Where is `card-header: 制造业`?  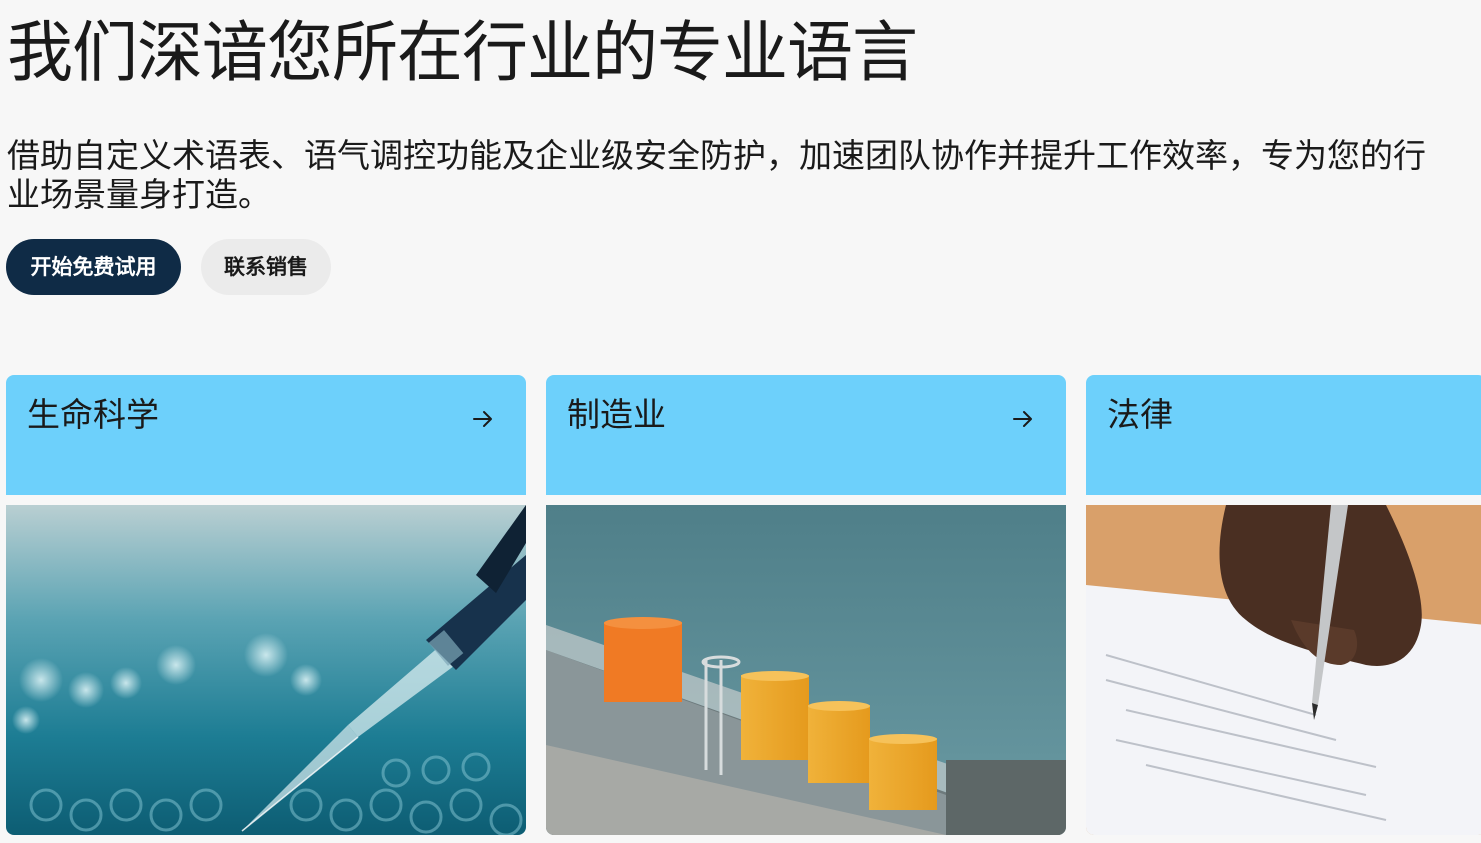
card-header: 制造业 is located at coordinates (806, 435).